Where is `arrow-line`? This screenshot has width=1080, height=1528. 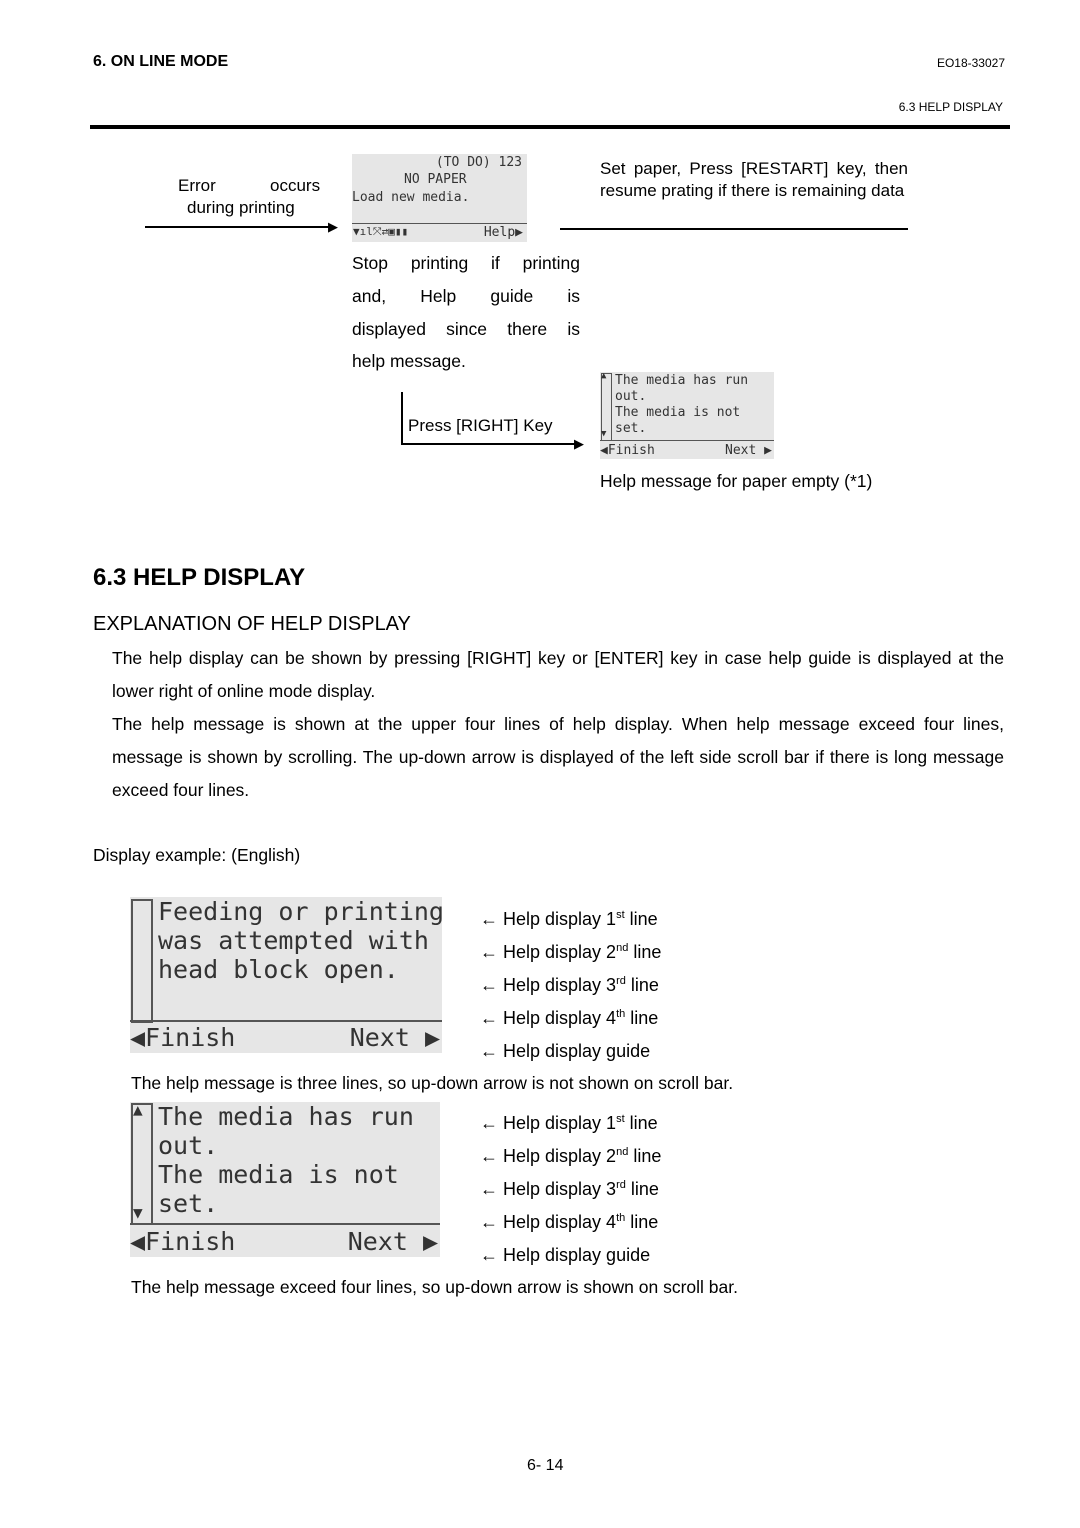 arrow-line is located at coordinates (238, 227).